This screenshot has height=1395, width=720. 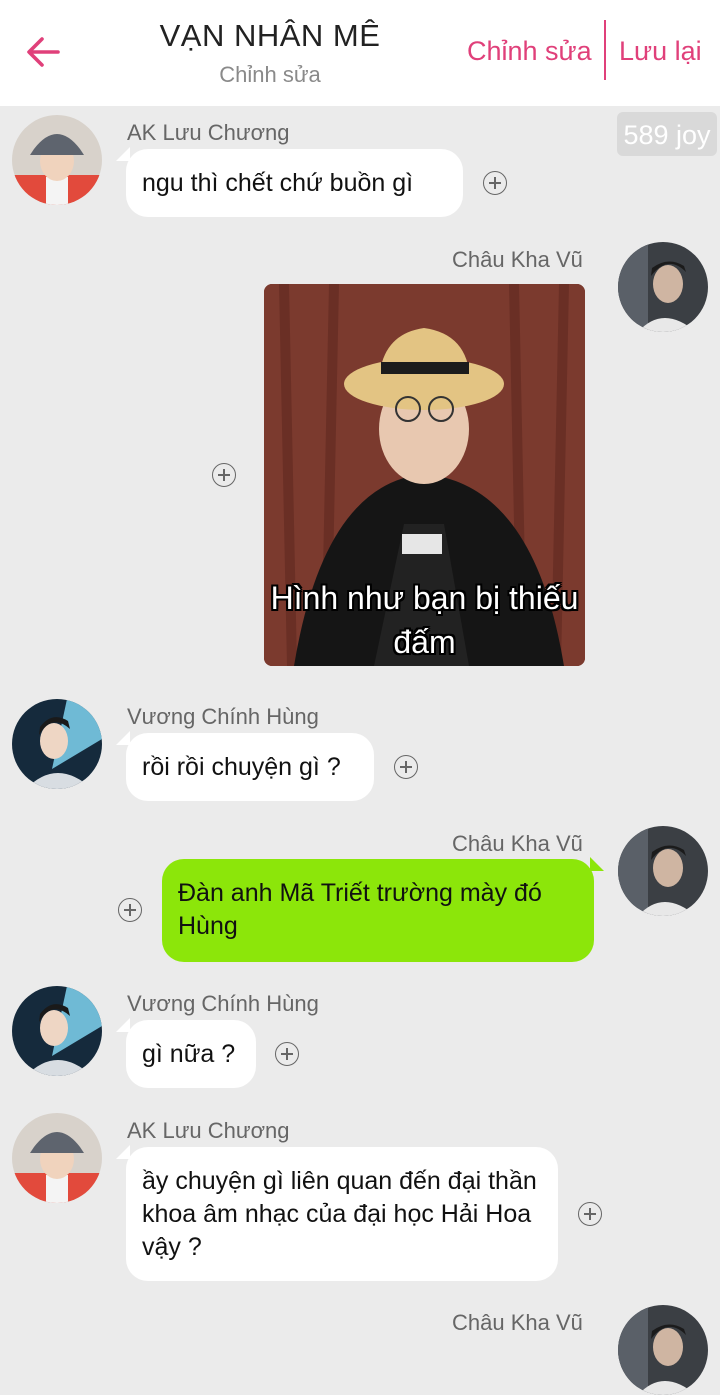 What do you see at coordinates (529, 51) in the screenshot?
I see `edit-button: Chỉnh sửa` at bounding box center [529, 51].